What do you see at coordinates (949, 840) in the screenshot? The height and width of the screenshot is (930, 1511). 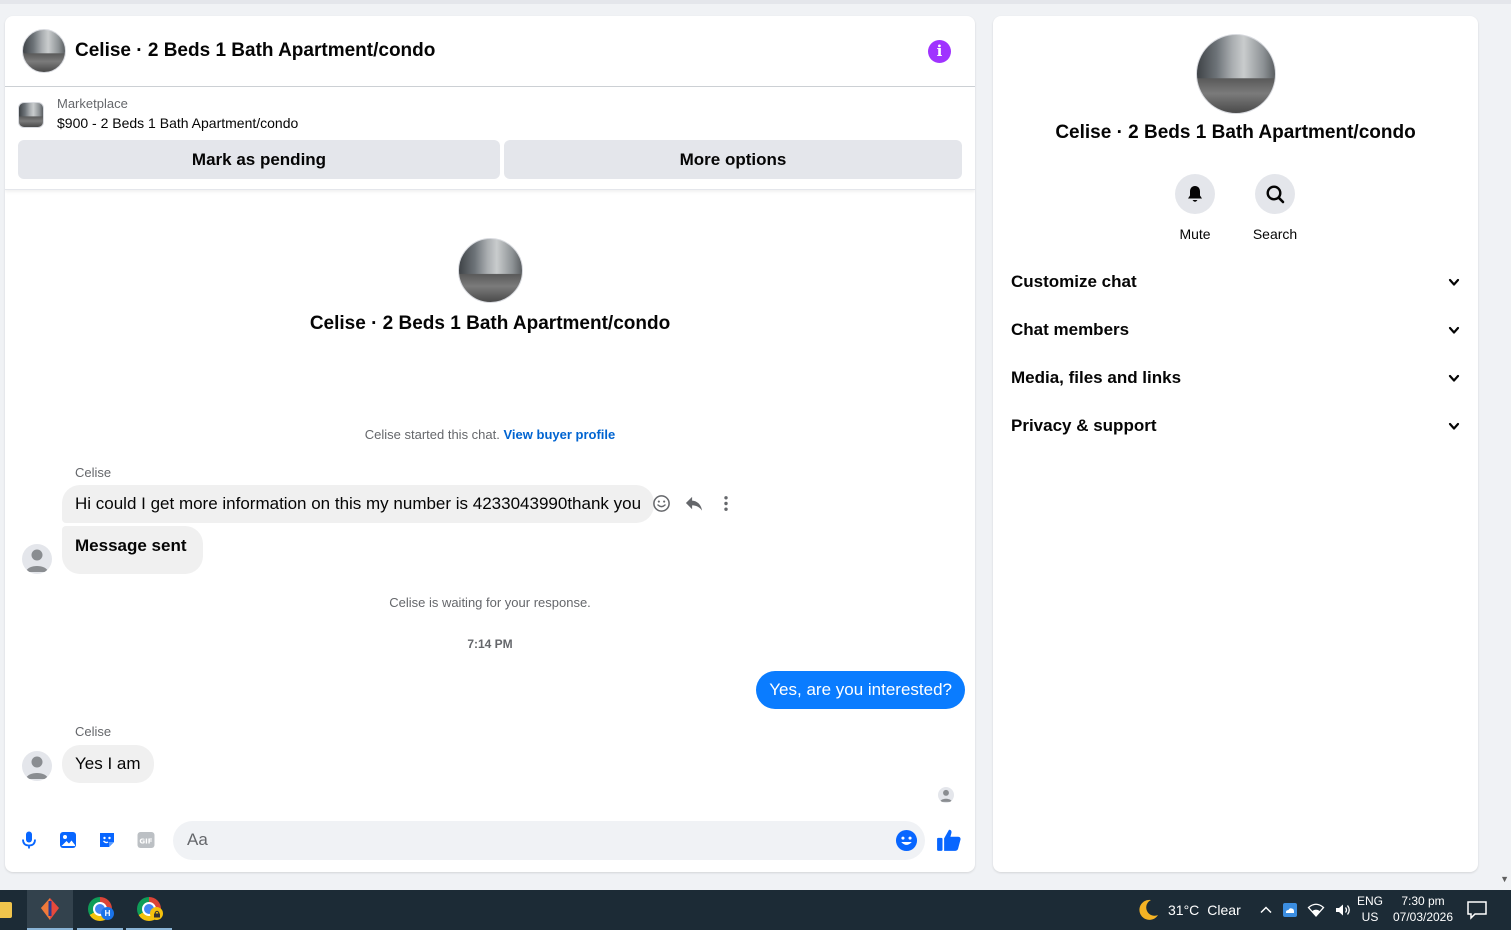 I see `thumbs-up-icon` at bounding box center [949, 840].